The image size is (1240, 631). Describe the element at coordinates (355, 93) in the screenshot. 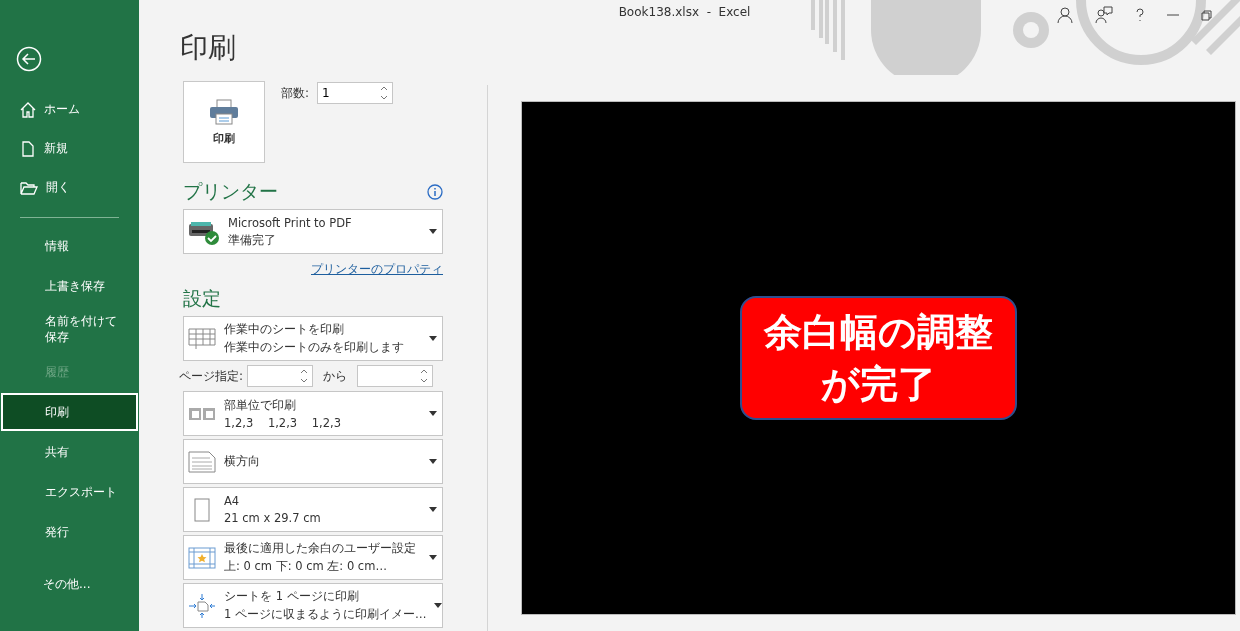

I see `copies-field: 1` at that location.